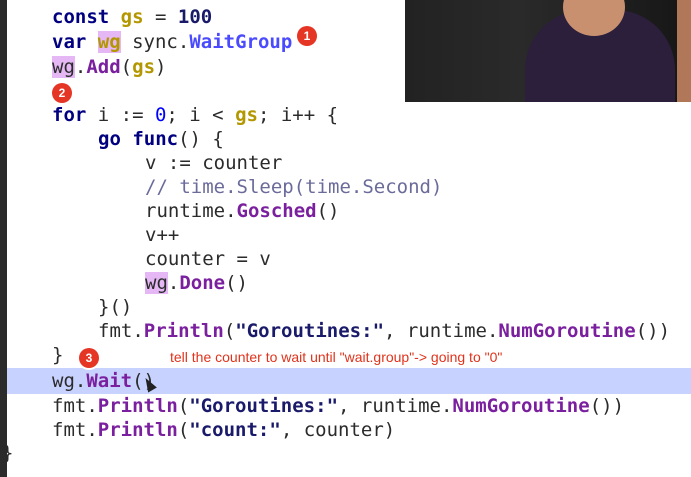 The width and height of the screenshot is (691, 477). Describe the element at coordinates (103, 381) in the screenshot. I see `code-line-15: wg.Wait()` at that location.